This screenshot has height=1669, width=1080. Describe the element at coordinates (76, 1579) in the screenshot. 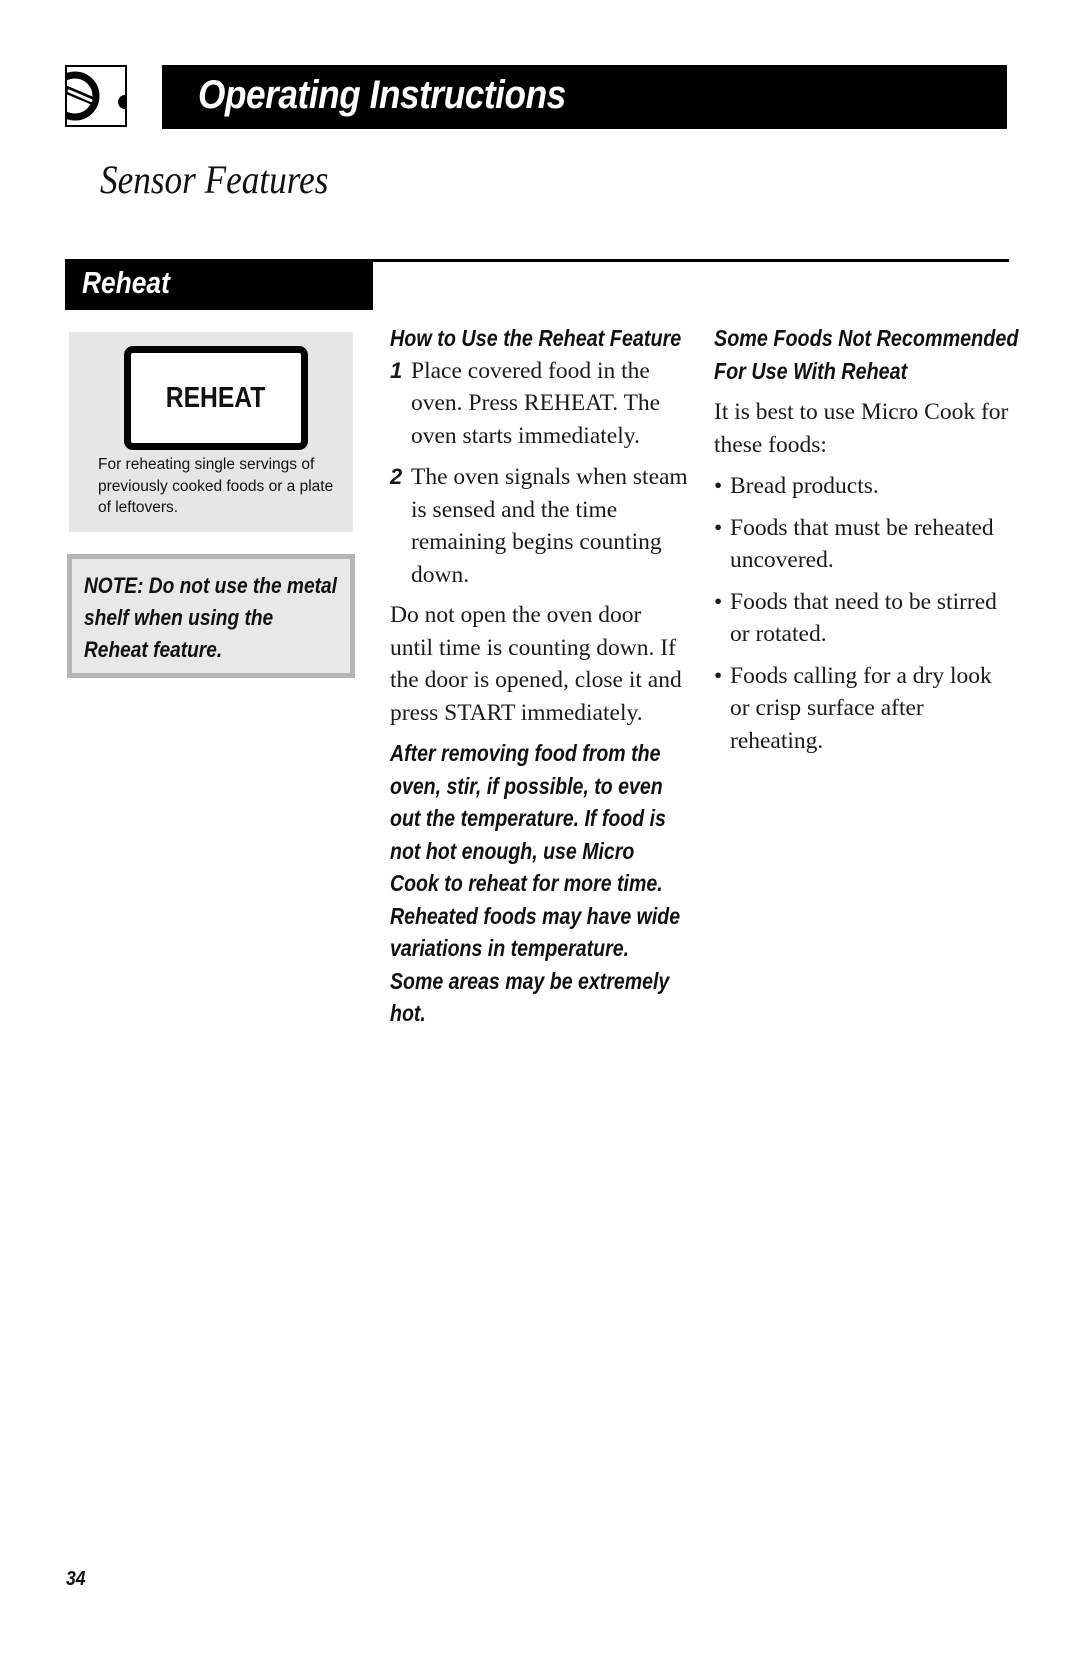

I see `page-number: 34` at that location.